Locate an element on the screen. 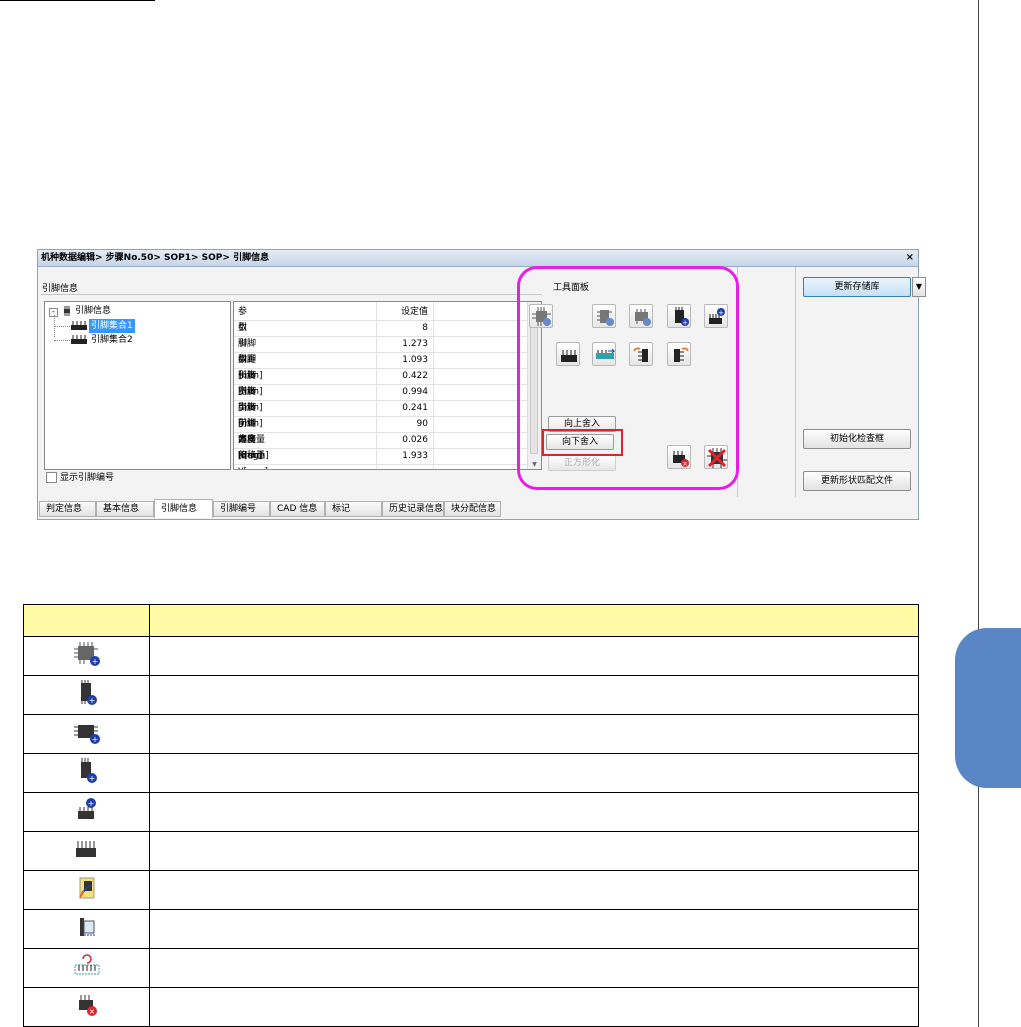 The image size is (1021, 1027). flip-pin-icon is located at coordinates (86, 890).